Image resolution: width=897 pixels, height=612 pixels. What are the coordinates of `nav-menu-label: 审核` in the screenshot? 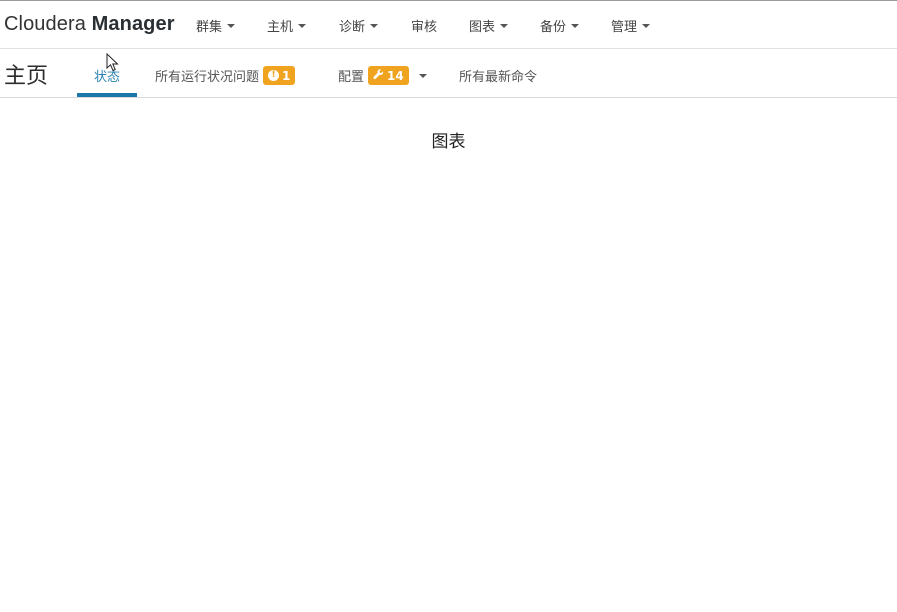 It's located at (424, 27).